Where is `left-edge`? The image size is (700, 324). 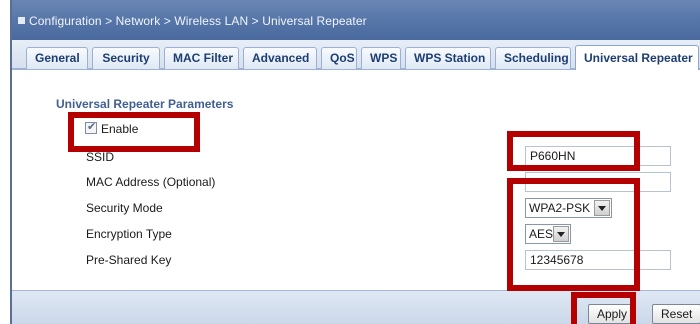 left-edge is located at coordinates (5, 162).